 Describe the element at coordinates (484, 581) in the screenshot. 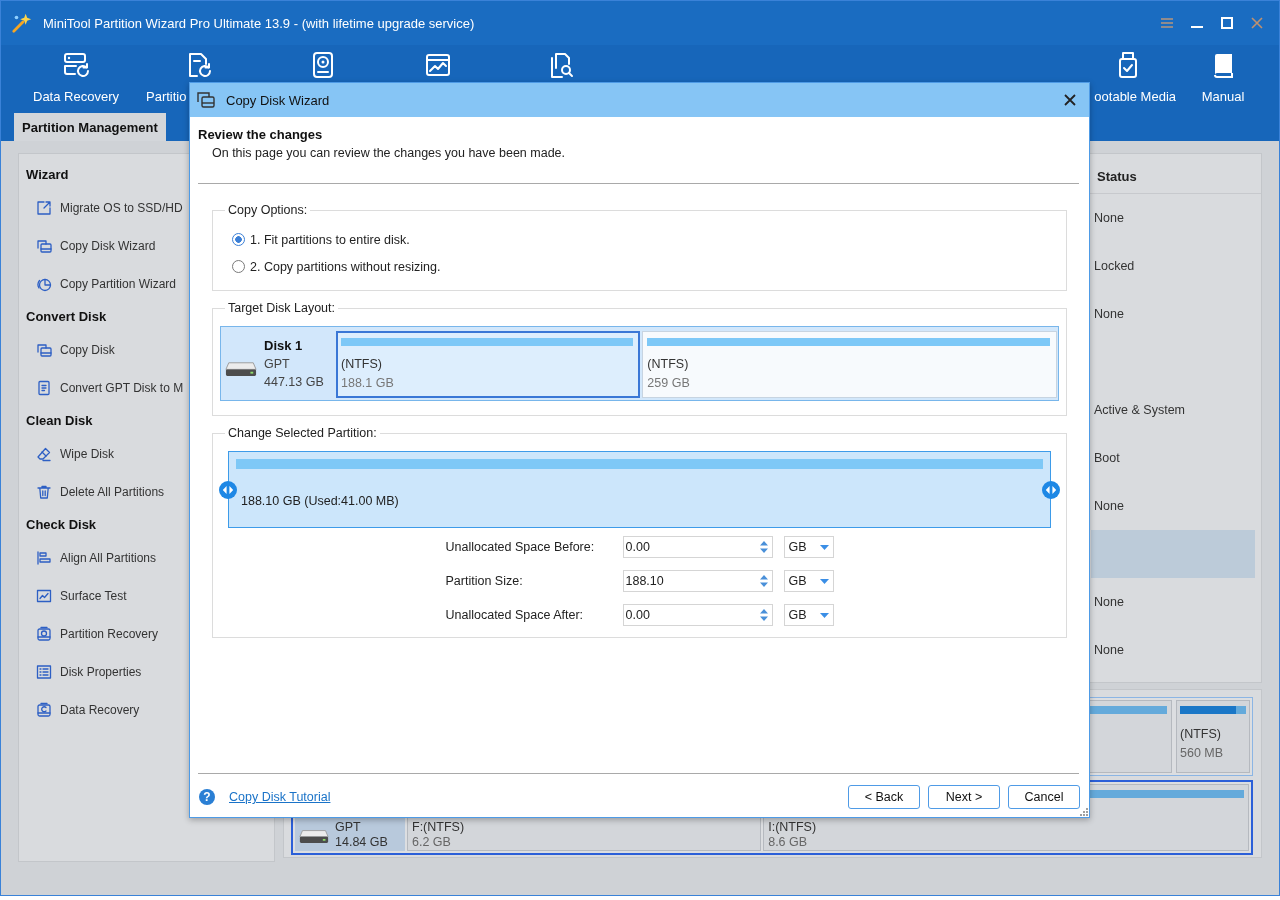

I see `field-label: Partition Size:` at that location.